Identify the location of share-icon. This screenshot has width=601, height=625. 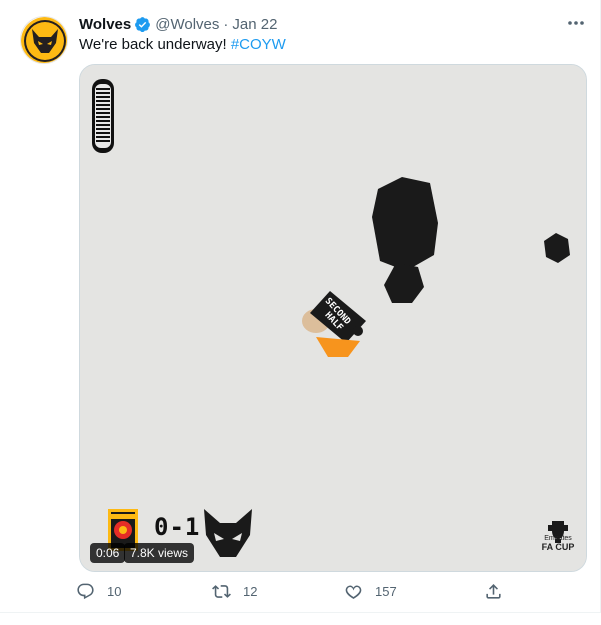
(493, 591).